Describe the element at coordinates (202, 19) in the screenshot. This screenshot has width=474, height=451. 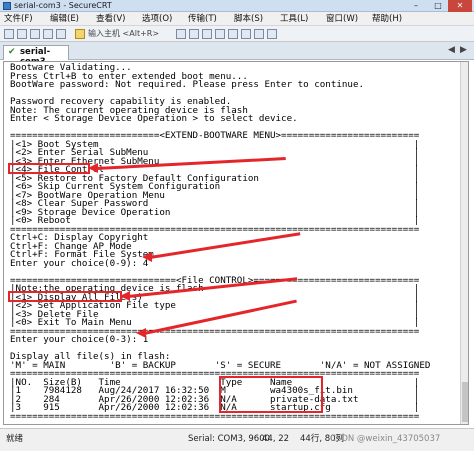
I see `menu-transfer: 传输(T)` at that location.